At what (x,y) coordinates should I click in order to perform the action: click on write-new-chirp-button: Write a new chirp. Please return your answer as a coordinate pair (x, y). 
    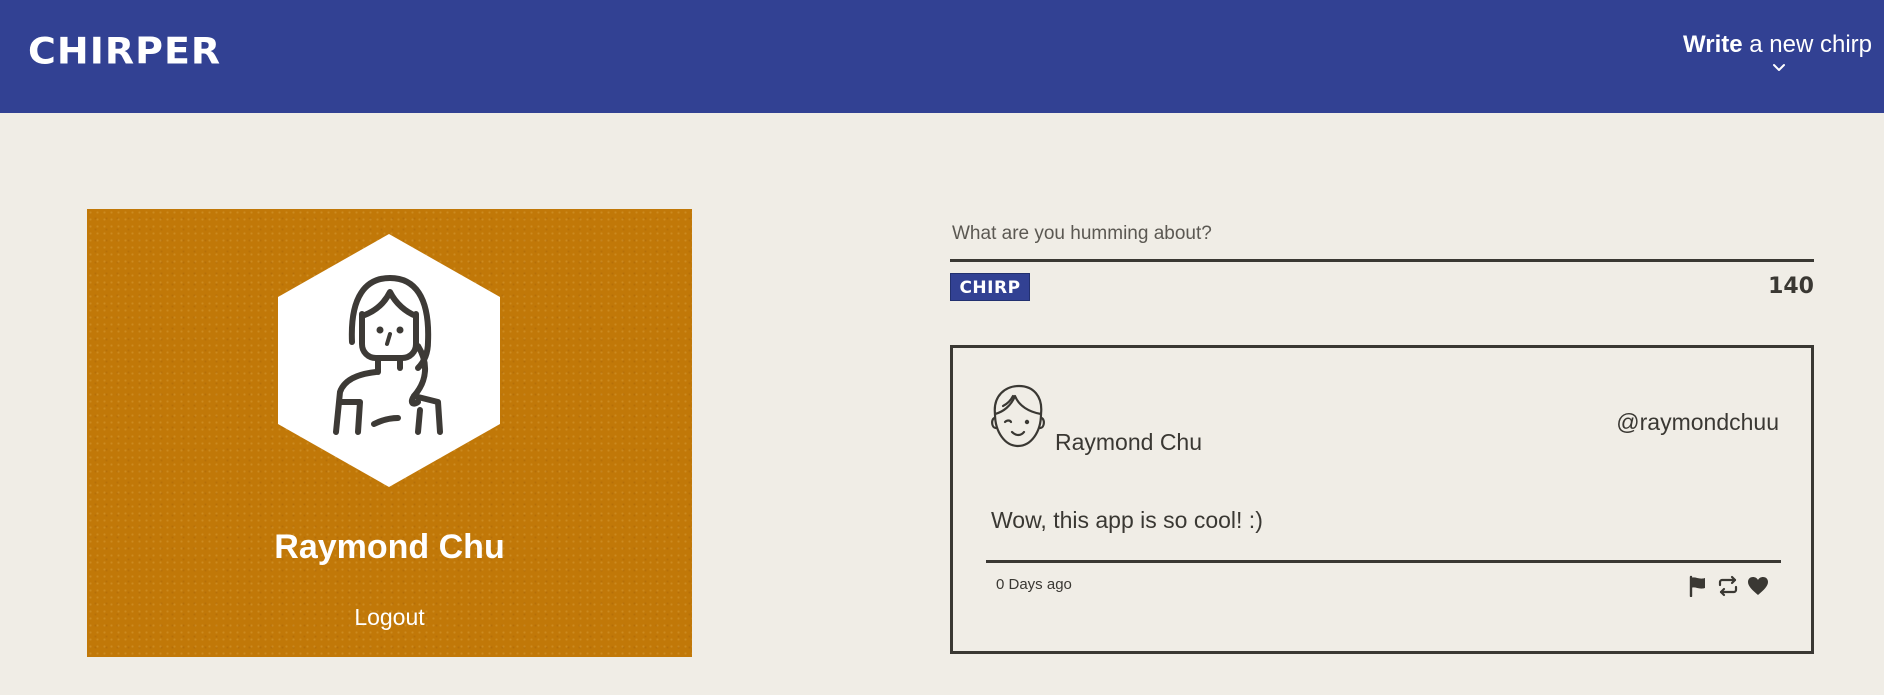
    Looking at the image, I should click on (1772, 50).